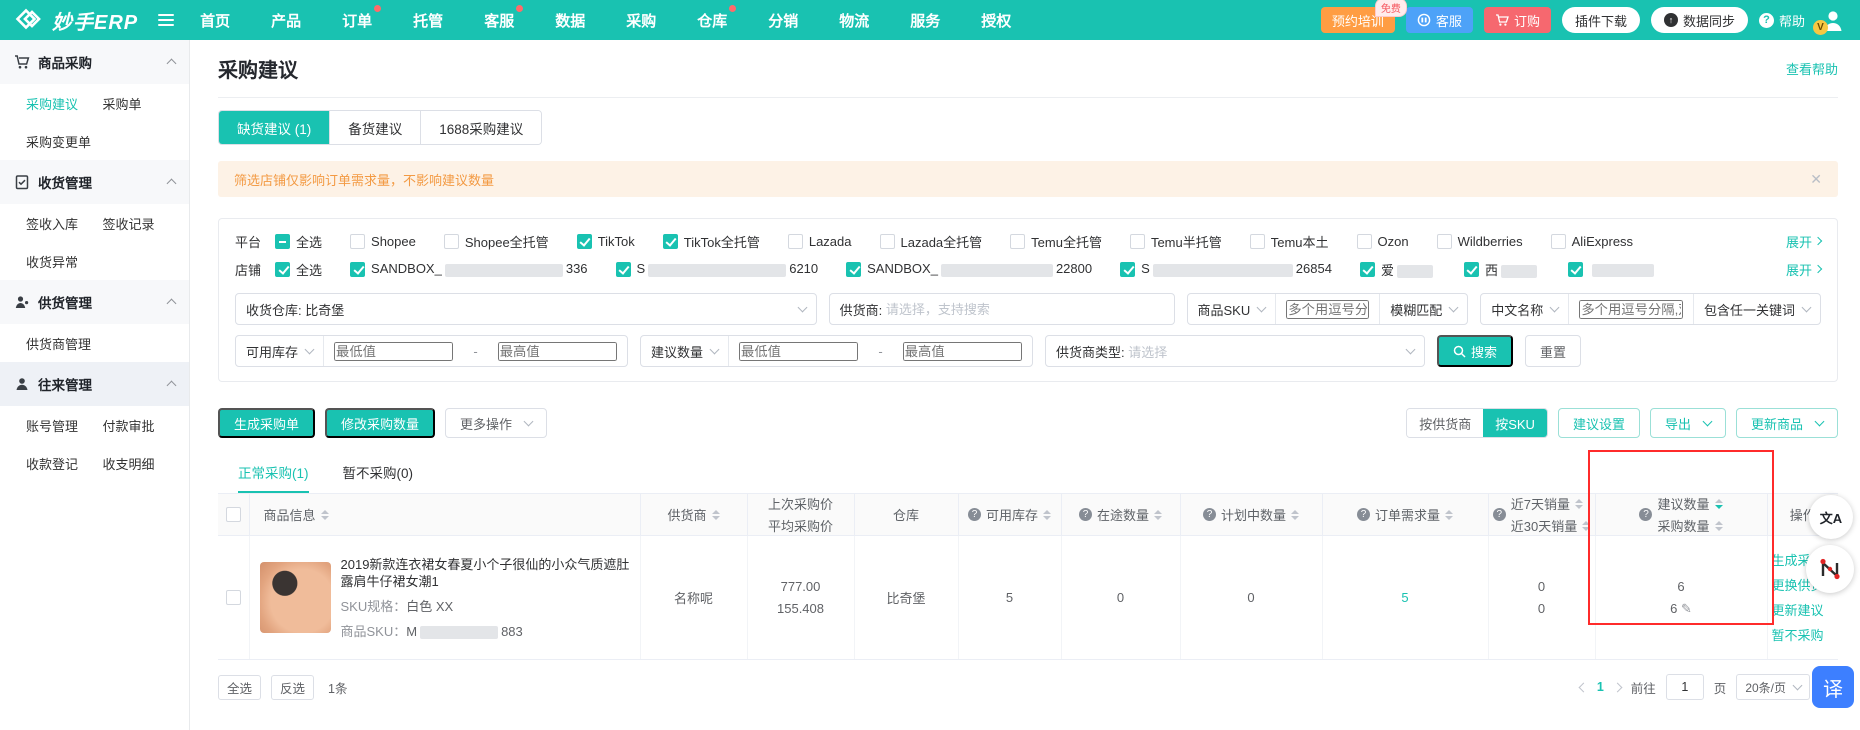  What do you see at coordinates (64, 141) in the screenshot?
I see `sidebar-item-purchase-change: 采购变更单` at bounding box center [64, 141].